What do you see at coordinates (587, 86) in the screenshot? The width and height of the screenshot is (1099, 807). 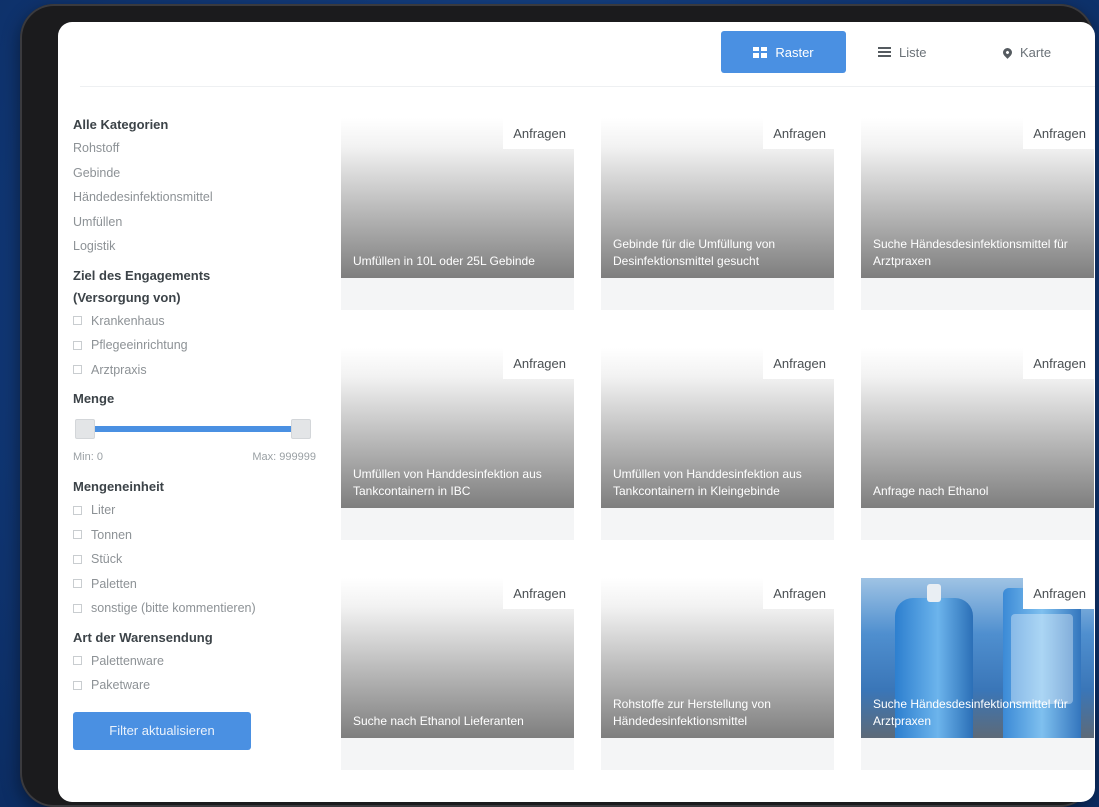 I see `header-divider` at bounding box center [587, 86].